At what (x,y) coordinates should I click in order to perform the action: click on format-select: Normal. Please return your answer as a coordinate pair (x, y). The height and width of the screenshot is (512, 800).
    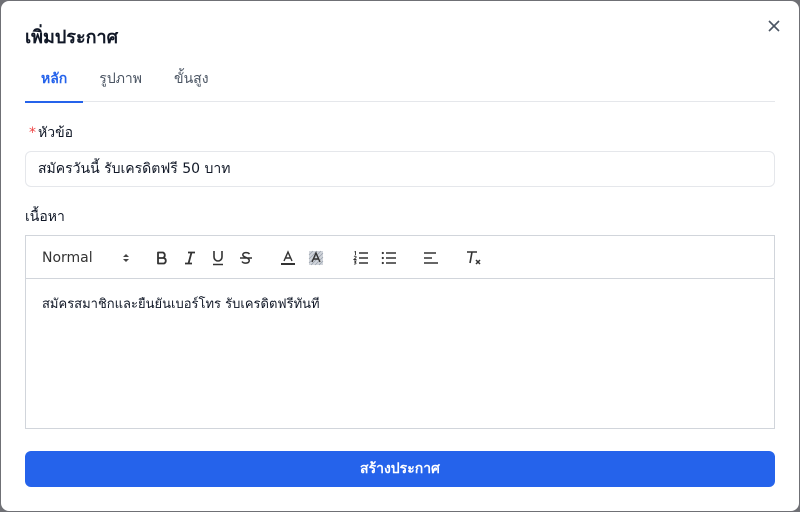
    Looking at the image, I should click on (86, 258).